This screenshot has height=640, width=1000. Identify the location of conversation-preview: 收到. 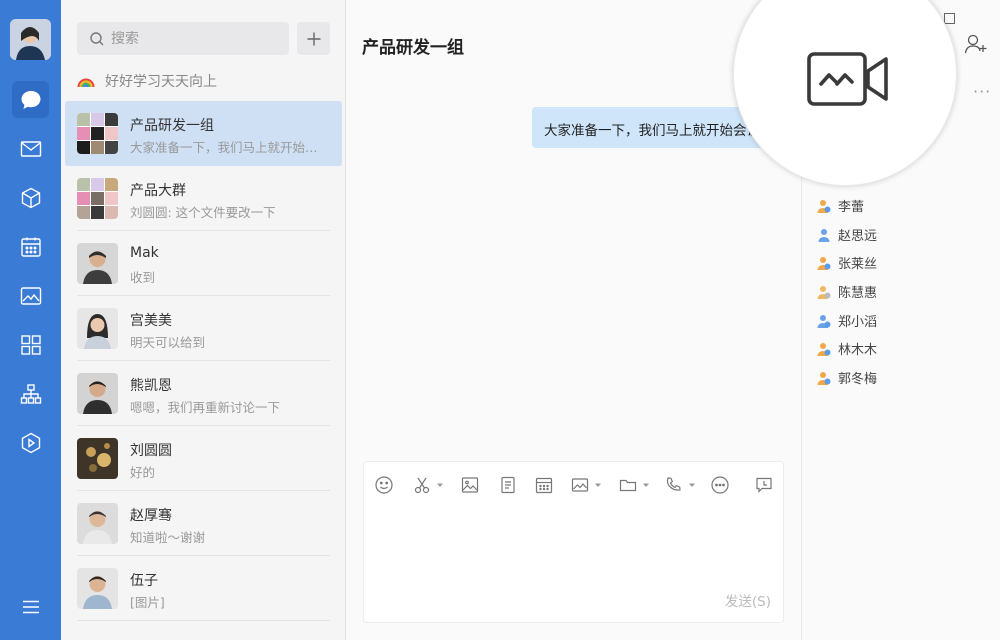
(143, 277).